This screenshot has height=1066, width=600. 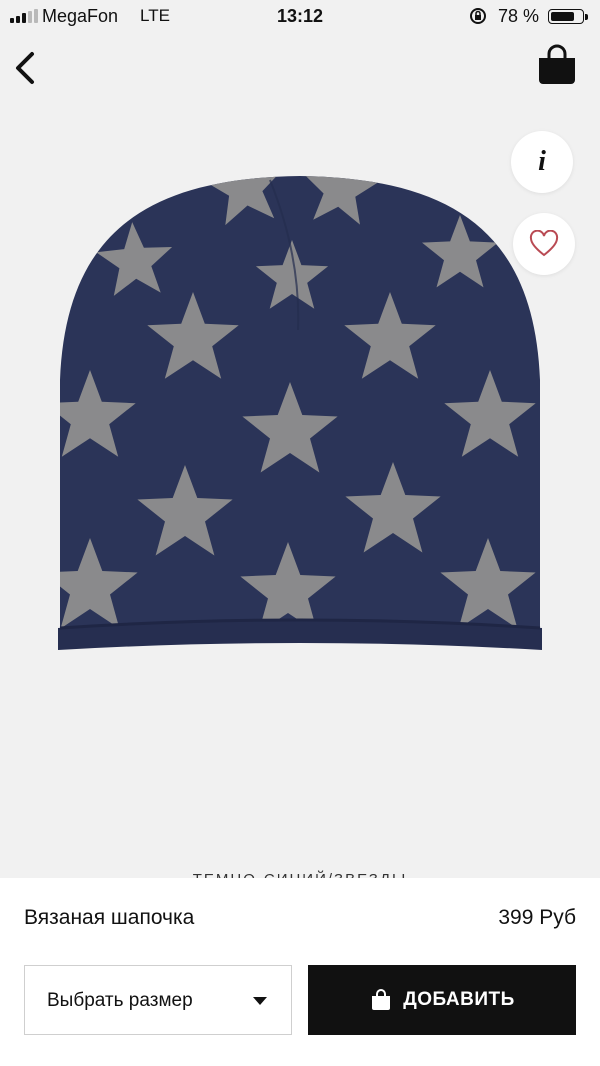 I want to click on chevron-left-icon, so click(x=25, y=68).